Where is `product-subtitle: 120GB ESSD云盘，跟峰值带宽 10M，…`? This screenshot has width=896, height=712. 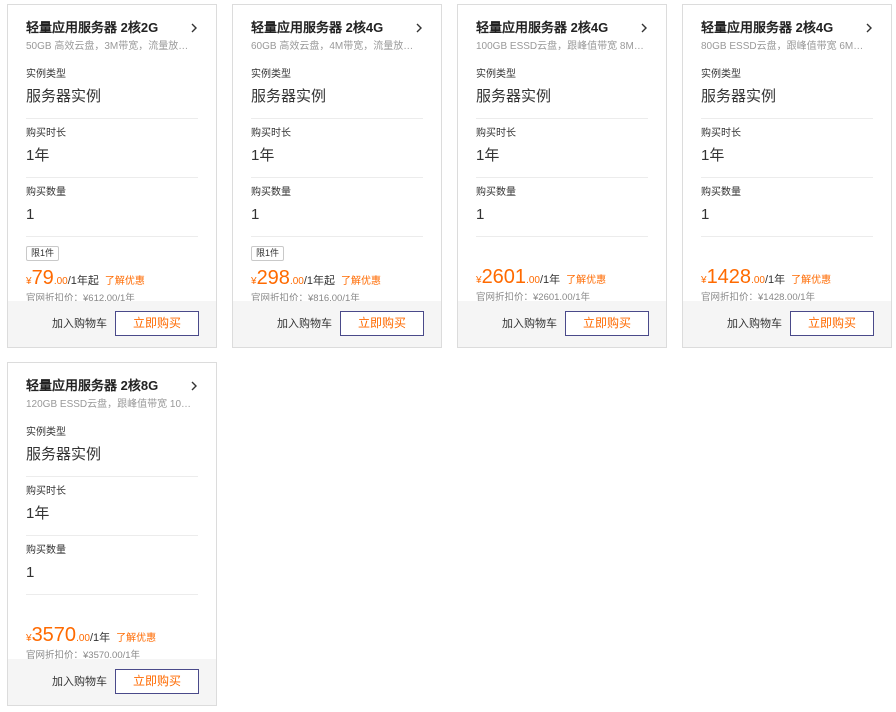 product-subtitle: 120GB ESSD云盘，跟峰值带宽 10M，… is located at coordinates (110, 404).